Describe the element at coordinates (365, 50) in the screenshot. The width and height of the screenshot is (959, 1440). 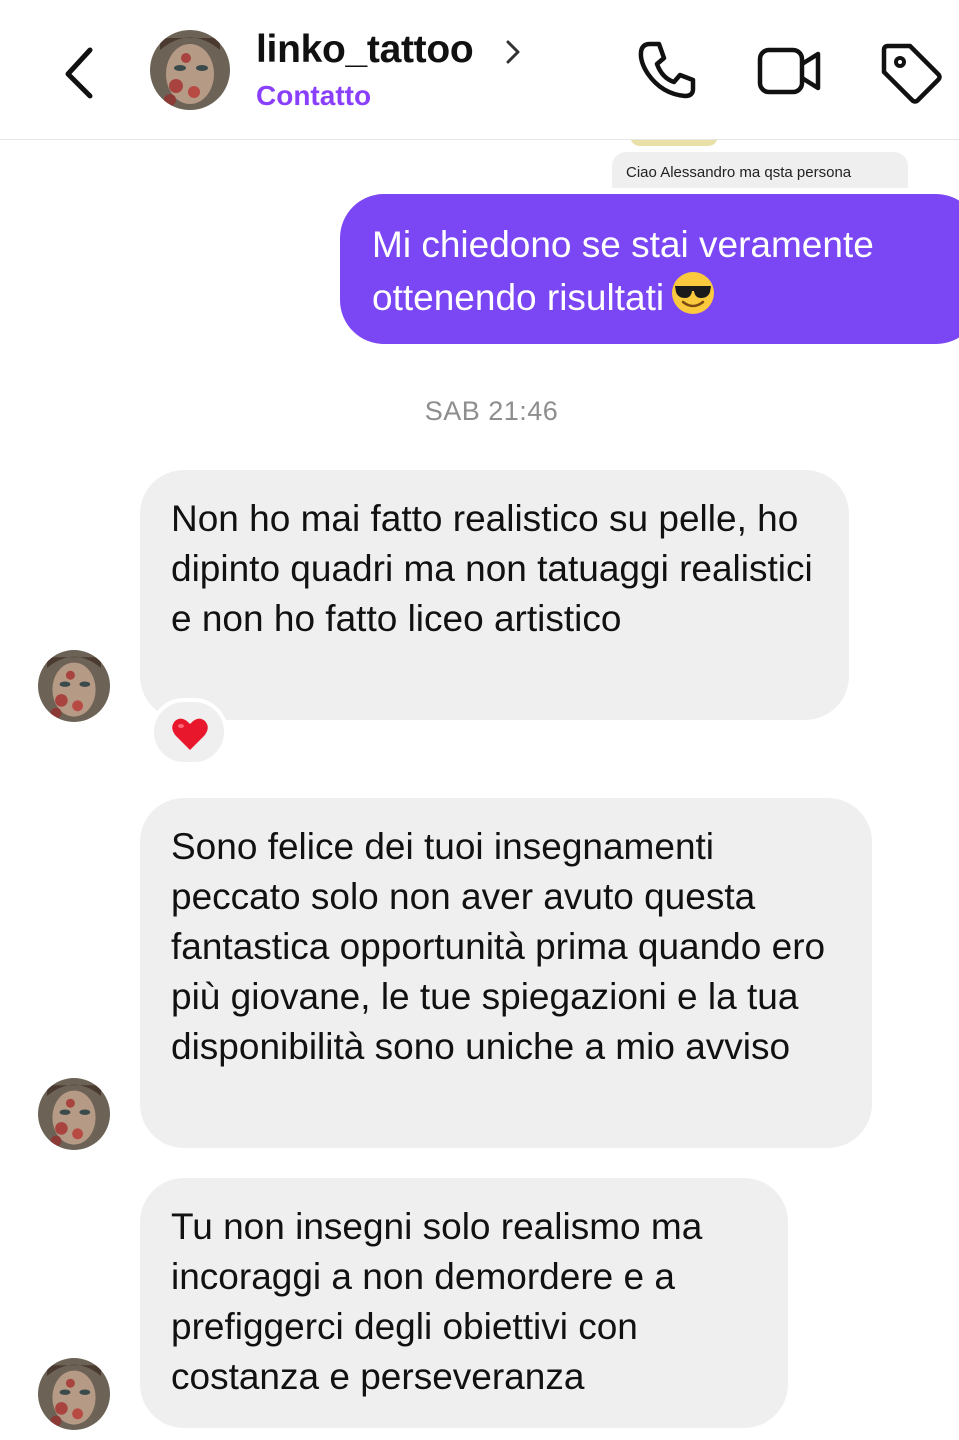
I see `contact-username: linko_tattoo` at that location.